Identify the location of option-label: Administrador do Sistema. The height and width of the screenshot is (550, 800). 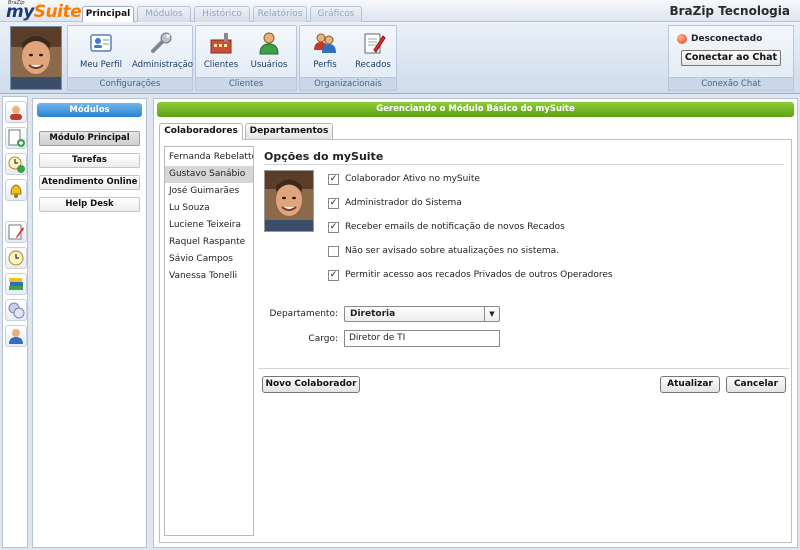
(403, 203).